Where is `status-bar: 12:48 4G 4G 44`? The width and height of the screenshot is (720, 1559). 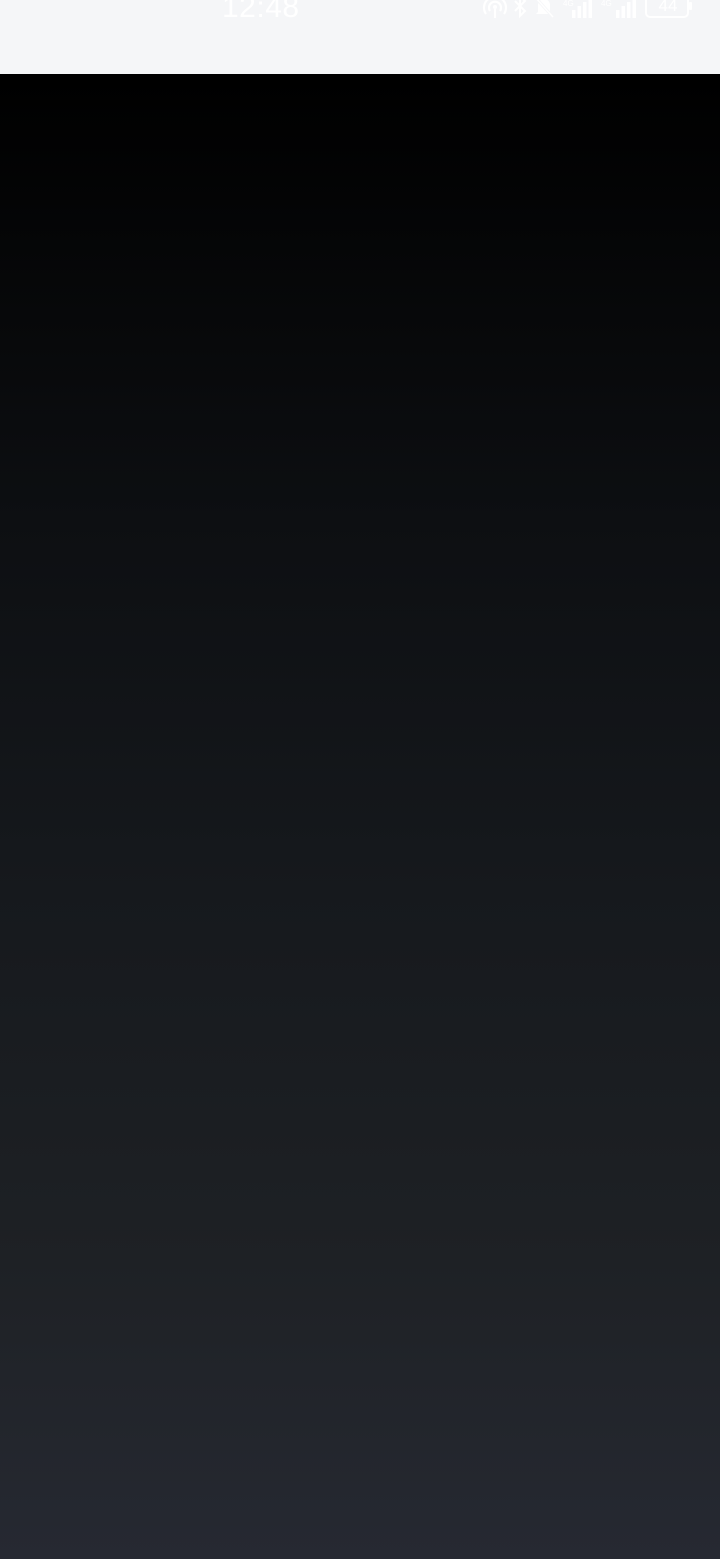 status-bar: 12:48 4G 4G 44 is located at coordinates (360, 37).